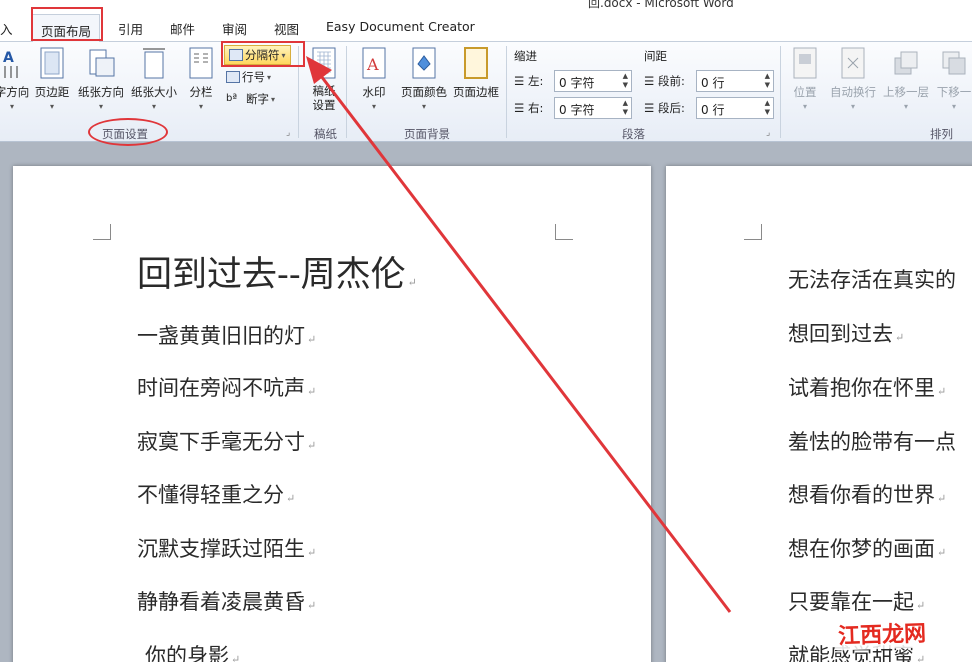  Describe the element at coordinates (67, 24) in the screenshot. I see `annotation-highlight-page-layout-tab` at that location.